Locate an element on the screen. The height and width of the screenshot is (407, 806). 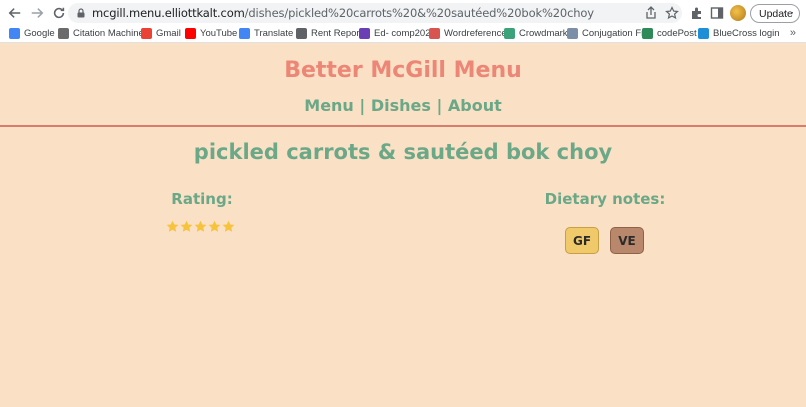
bookmark-item: Citation Machine is located at coordinates (101, 33).